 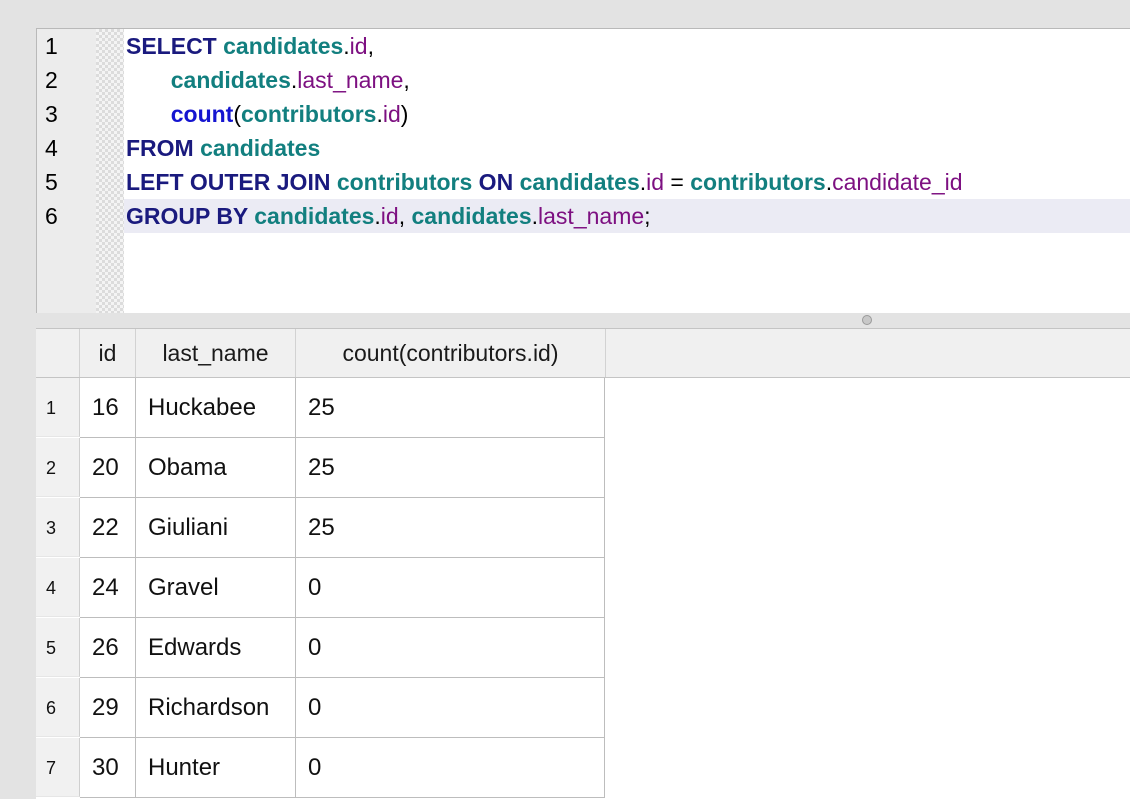 What do you see at coordinates (108, 588) in the screenshot?
I see `cell-id: 24` at bounding box center [108, 588].